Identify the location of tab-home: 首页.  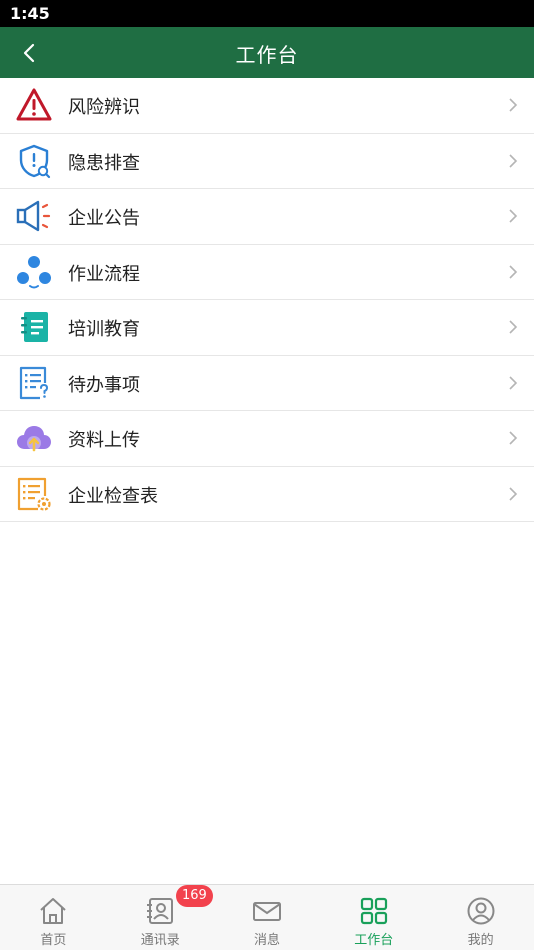
(53, 917).